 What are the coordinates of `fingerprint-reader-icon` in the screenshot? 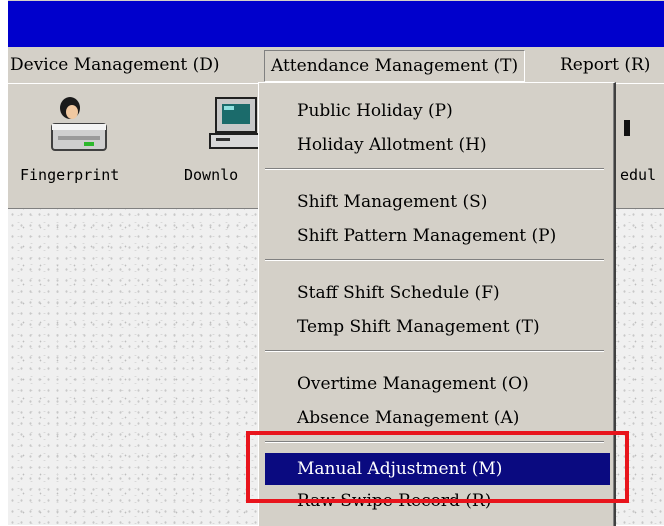 It's located at (79, 124).